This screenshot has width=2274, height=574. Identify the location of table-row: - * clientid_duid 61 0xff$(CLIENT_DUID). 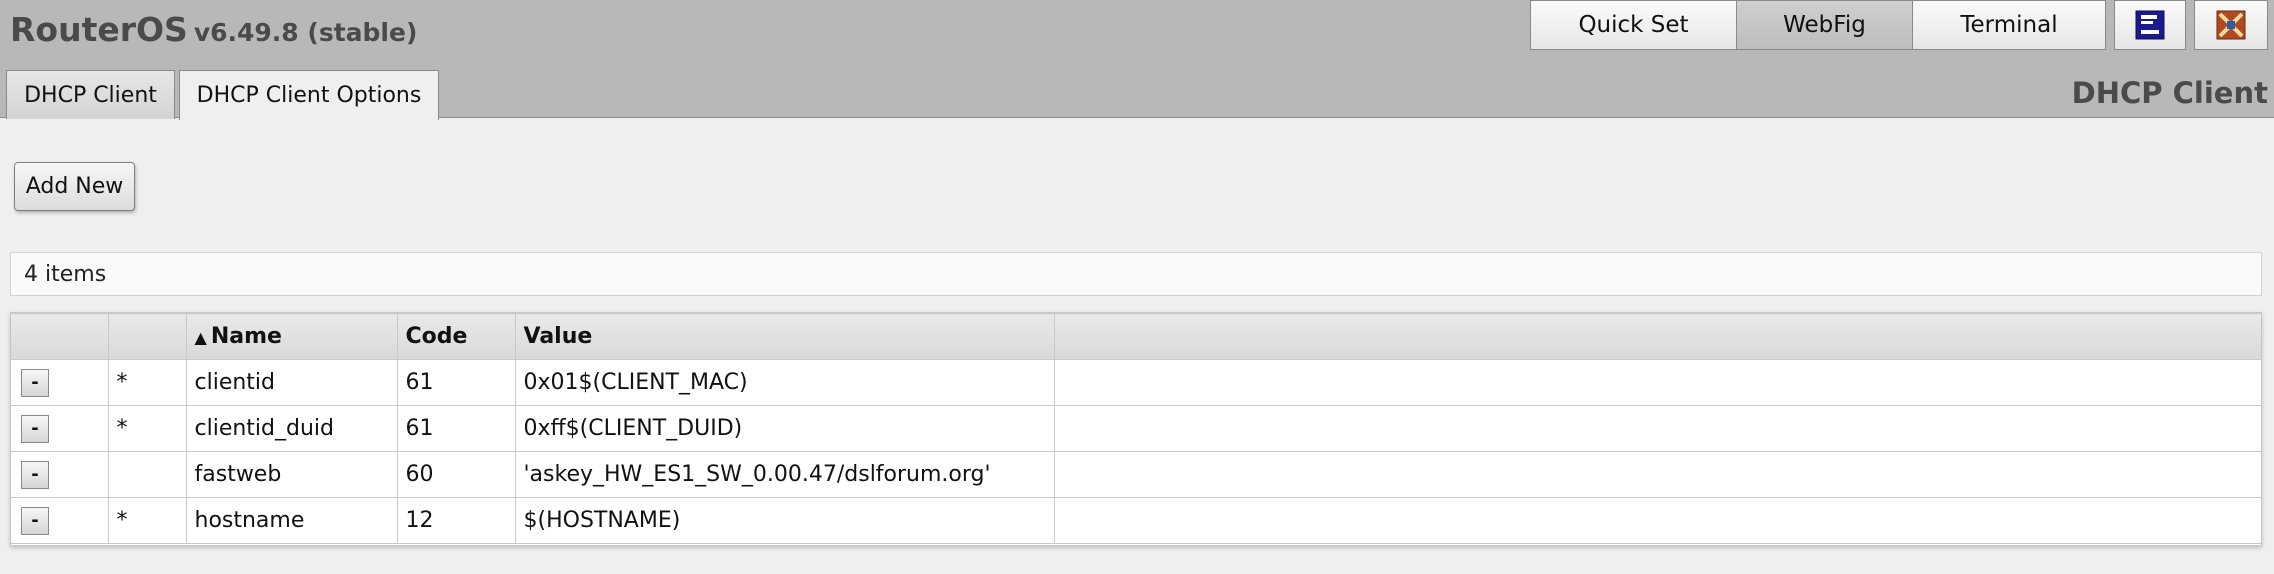
(1136, 428).